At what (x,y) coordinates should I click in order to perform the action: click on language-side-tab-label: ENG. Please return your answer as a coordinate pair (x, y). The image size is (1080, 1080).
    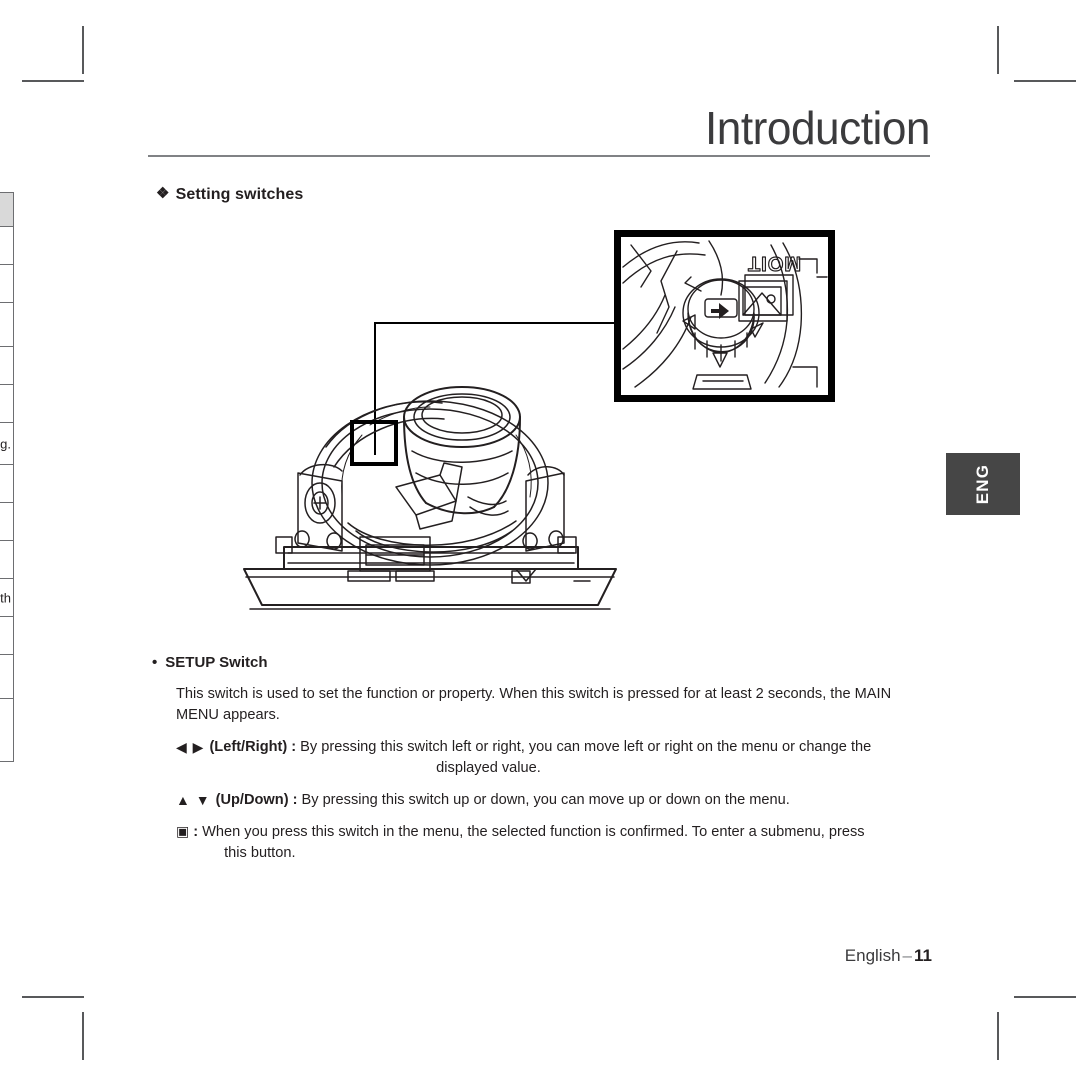
    Looking at the image, I should click on (982, 484).